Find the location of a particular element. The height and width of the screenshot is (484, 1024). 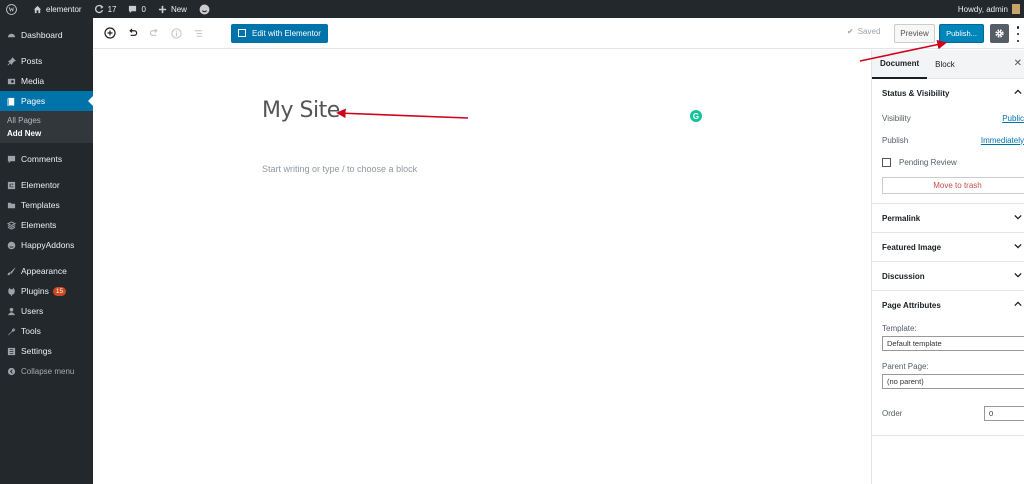

sidebar-item-settings: Settings is located at coordinates (46, 351).